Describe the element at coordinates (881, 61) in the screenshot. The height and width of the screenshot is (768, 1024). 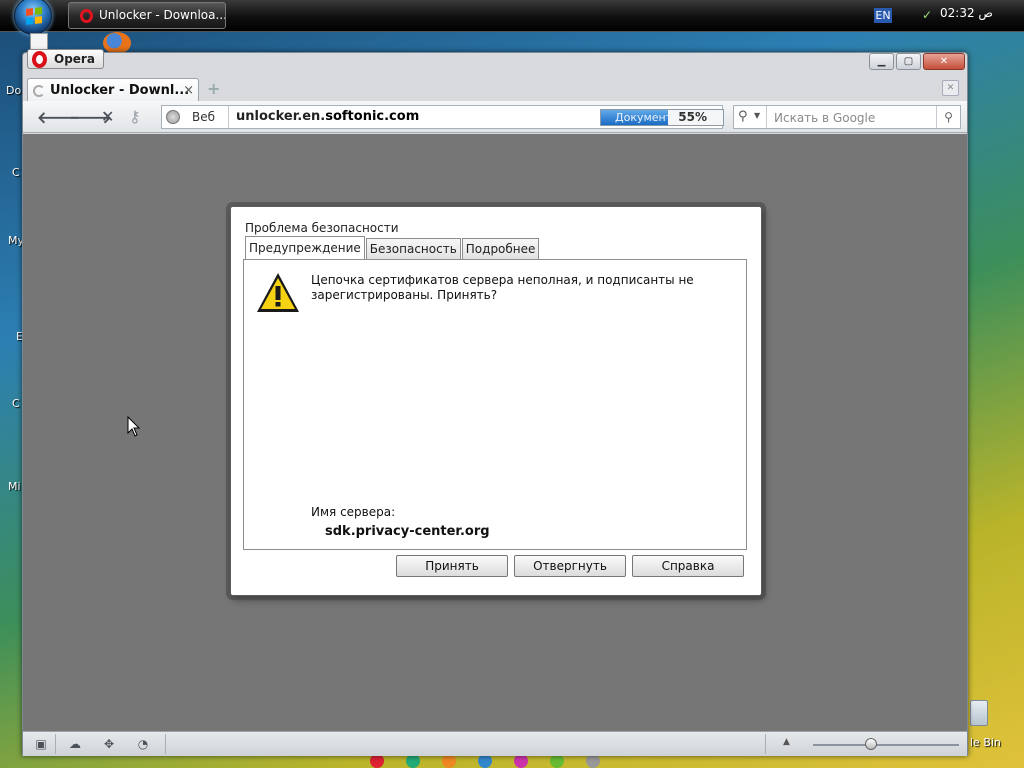
I see `minimize-button: ▁` at that location.